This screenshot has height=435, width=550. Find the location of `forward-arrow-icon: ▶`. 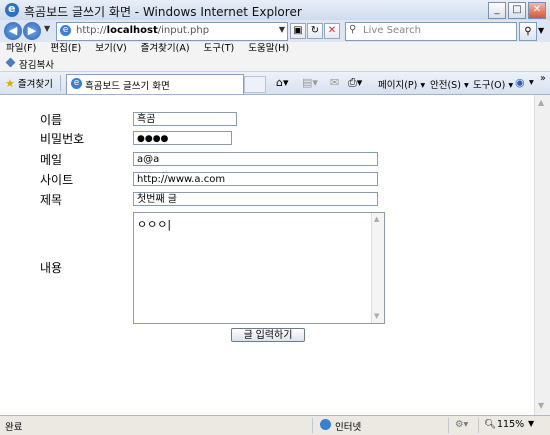

forward-arrow-icon: ▶ is located at coordinates (32, 31).